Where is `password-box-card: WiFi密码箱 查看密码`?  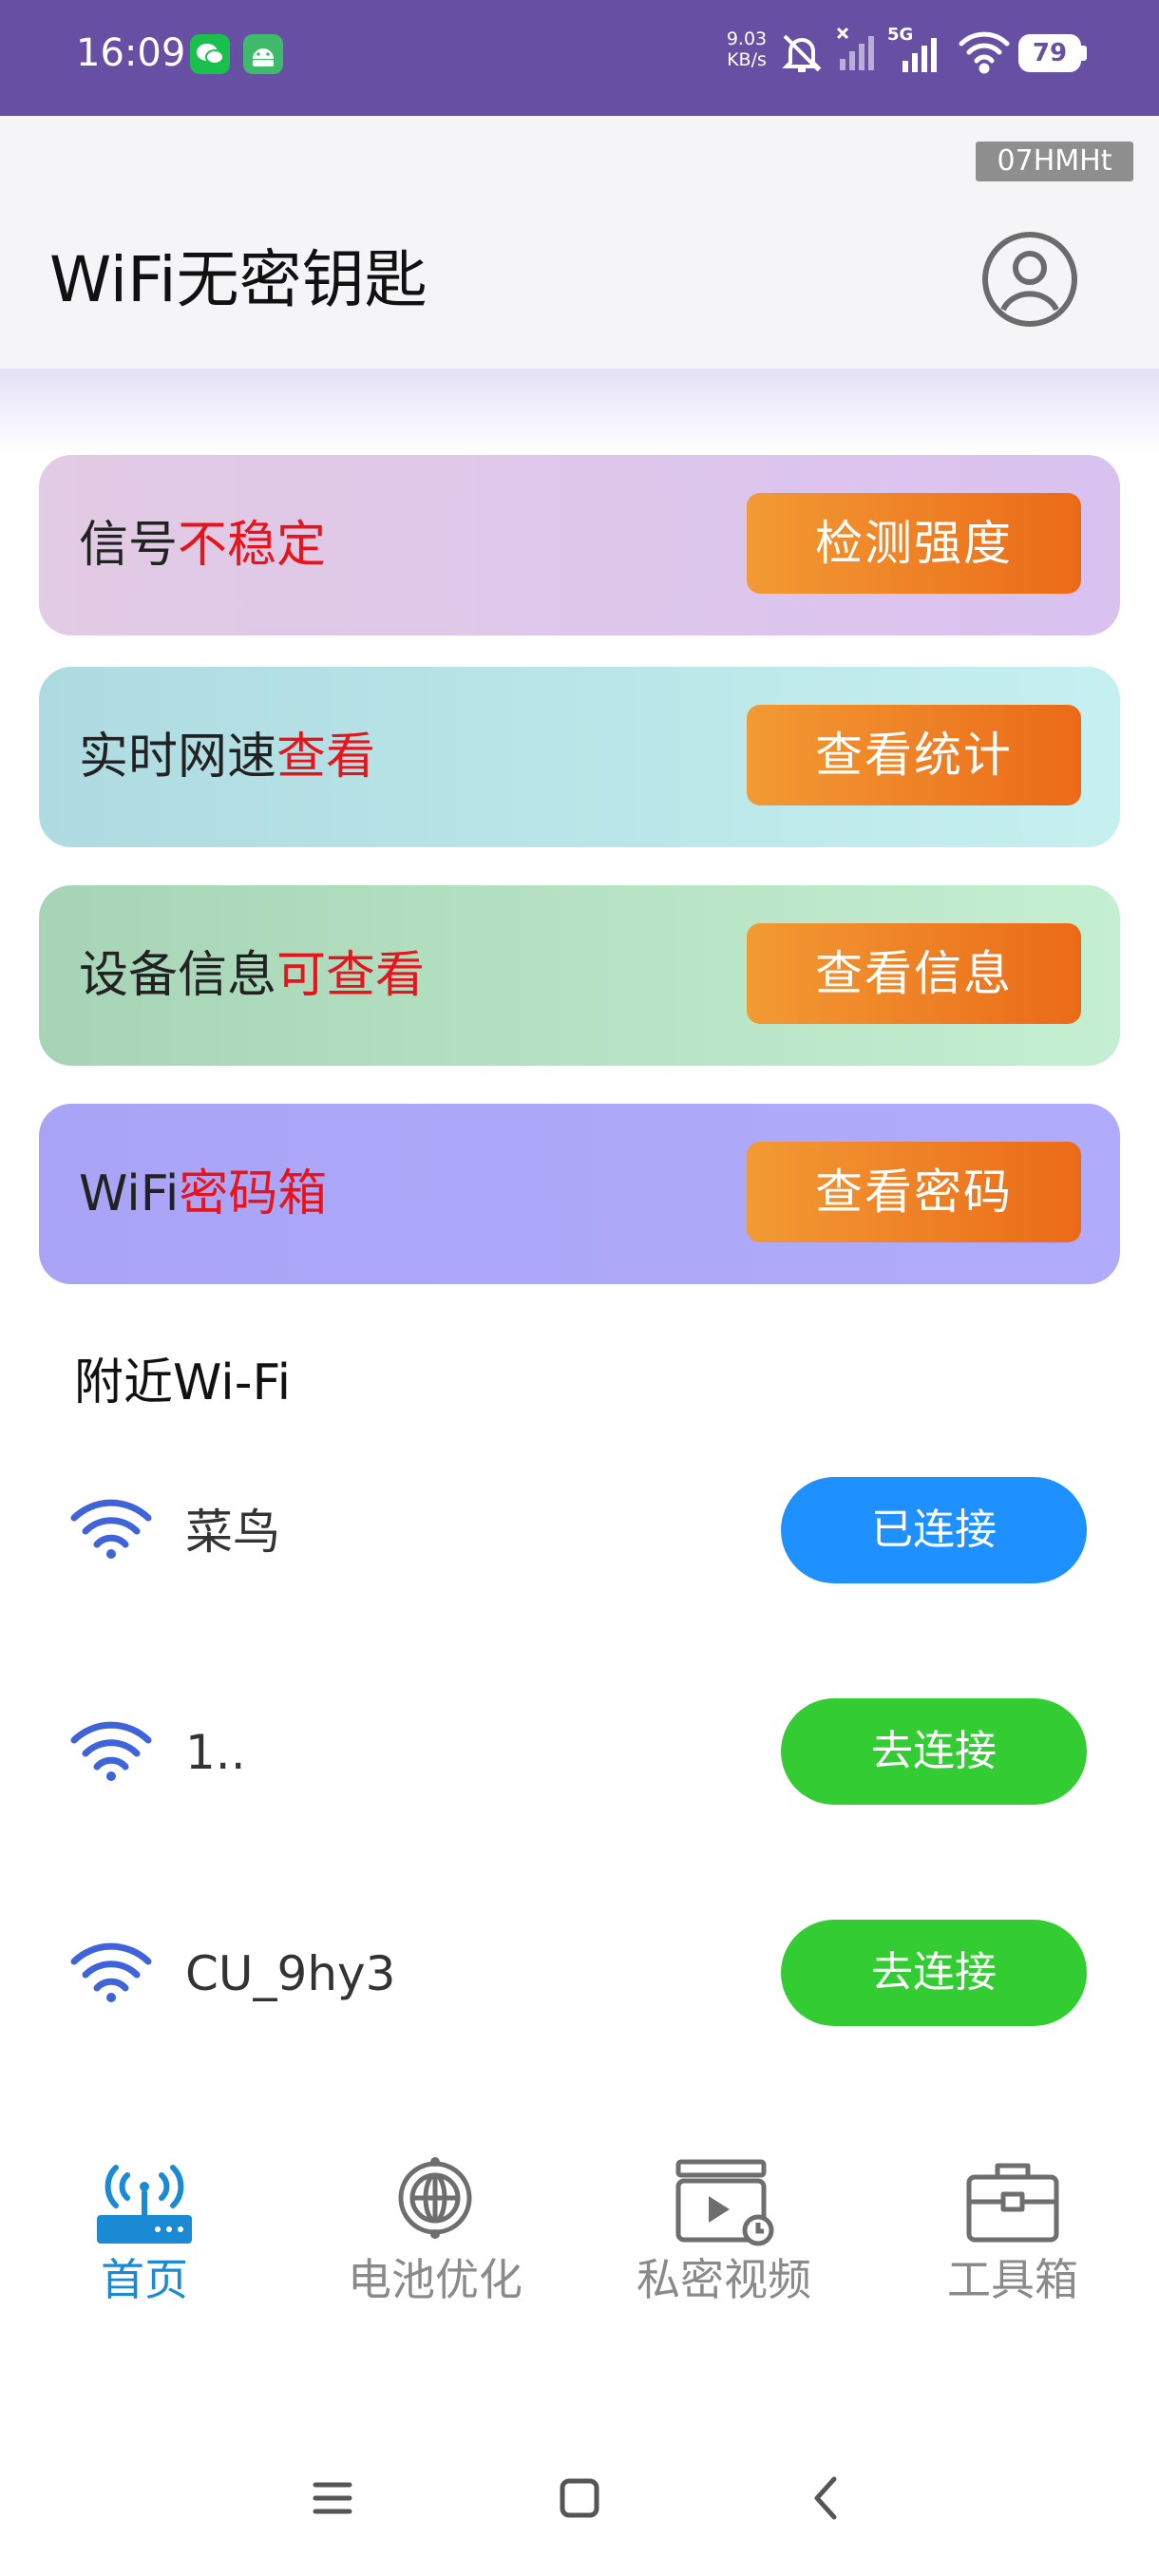 password-box-card: WiFi密码箱 查看密码 is located at coordinates (579, 1194).